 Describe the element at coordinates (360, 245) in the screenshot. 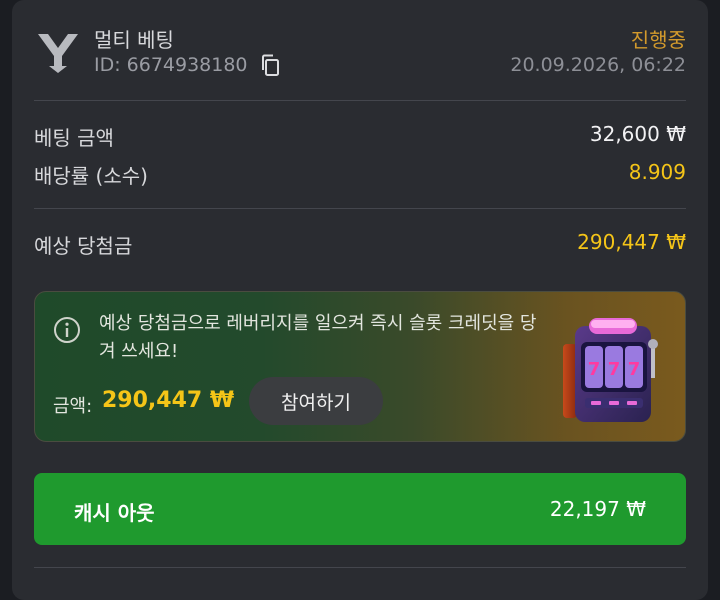

I see `potential-win-row: 예상 당첨금 290,447 ₩` at that location.